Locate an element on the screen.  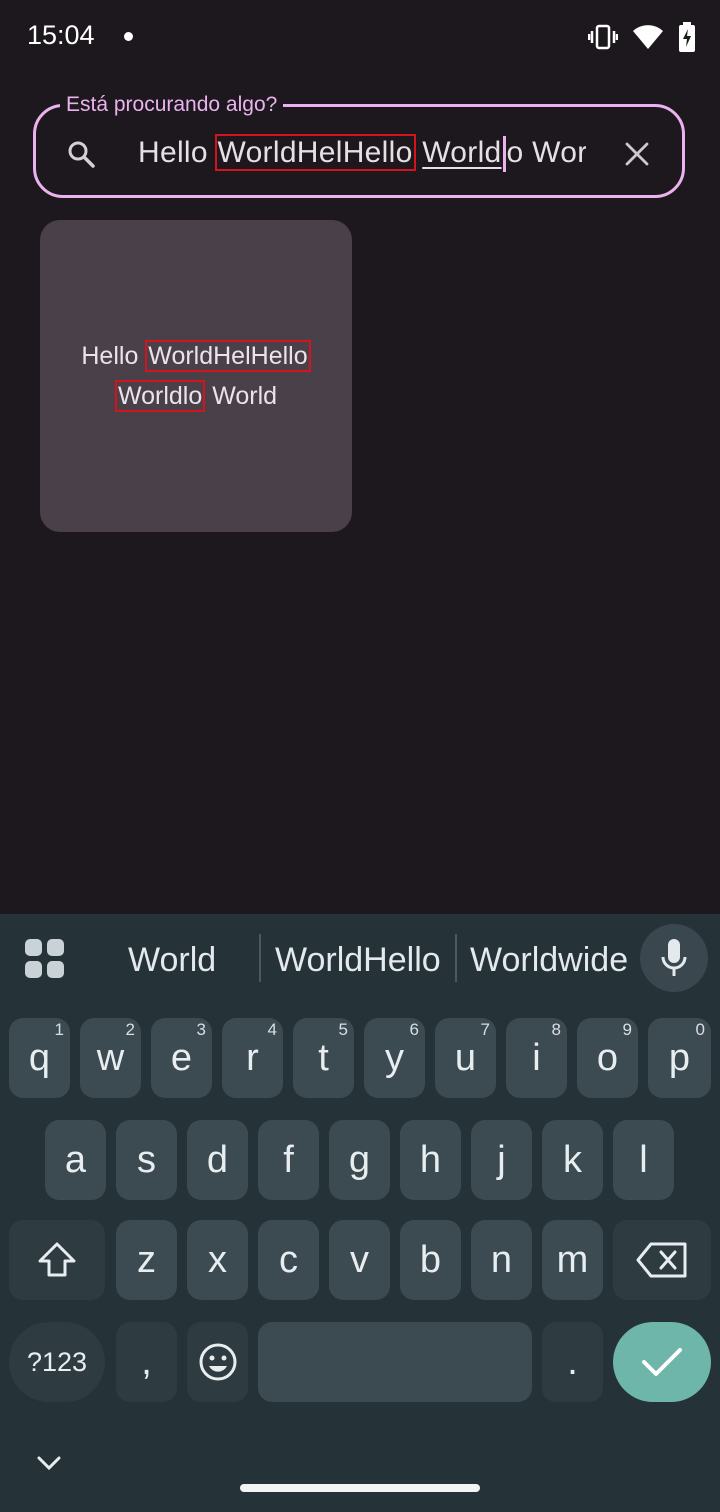
period-key: . is located at coordinates (572, 1362).